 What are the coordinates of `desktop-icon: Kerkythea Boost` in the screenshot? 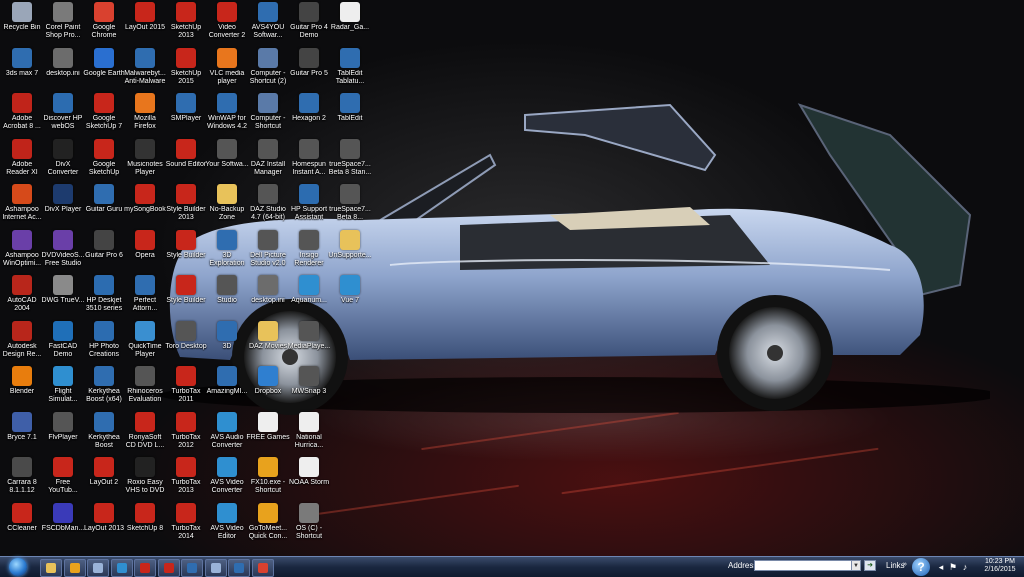 It's located at (104, 433).